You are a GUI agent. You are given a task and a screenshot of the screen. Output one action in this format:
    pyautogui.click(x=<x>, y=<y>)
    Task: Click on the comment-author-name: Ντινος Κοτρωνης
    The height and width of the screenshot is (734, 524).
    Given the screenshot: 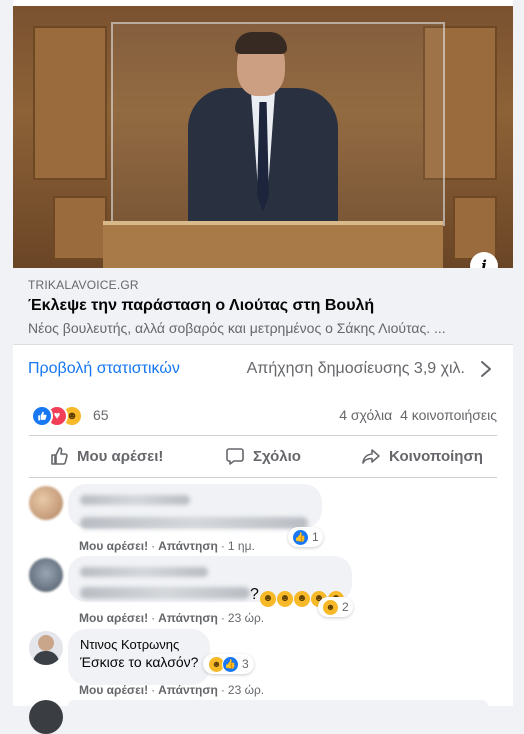 What is the action you would take?
    pyautogui.click(x=139, y=644)
    